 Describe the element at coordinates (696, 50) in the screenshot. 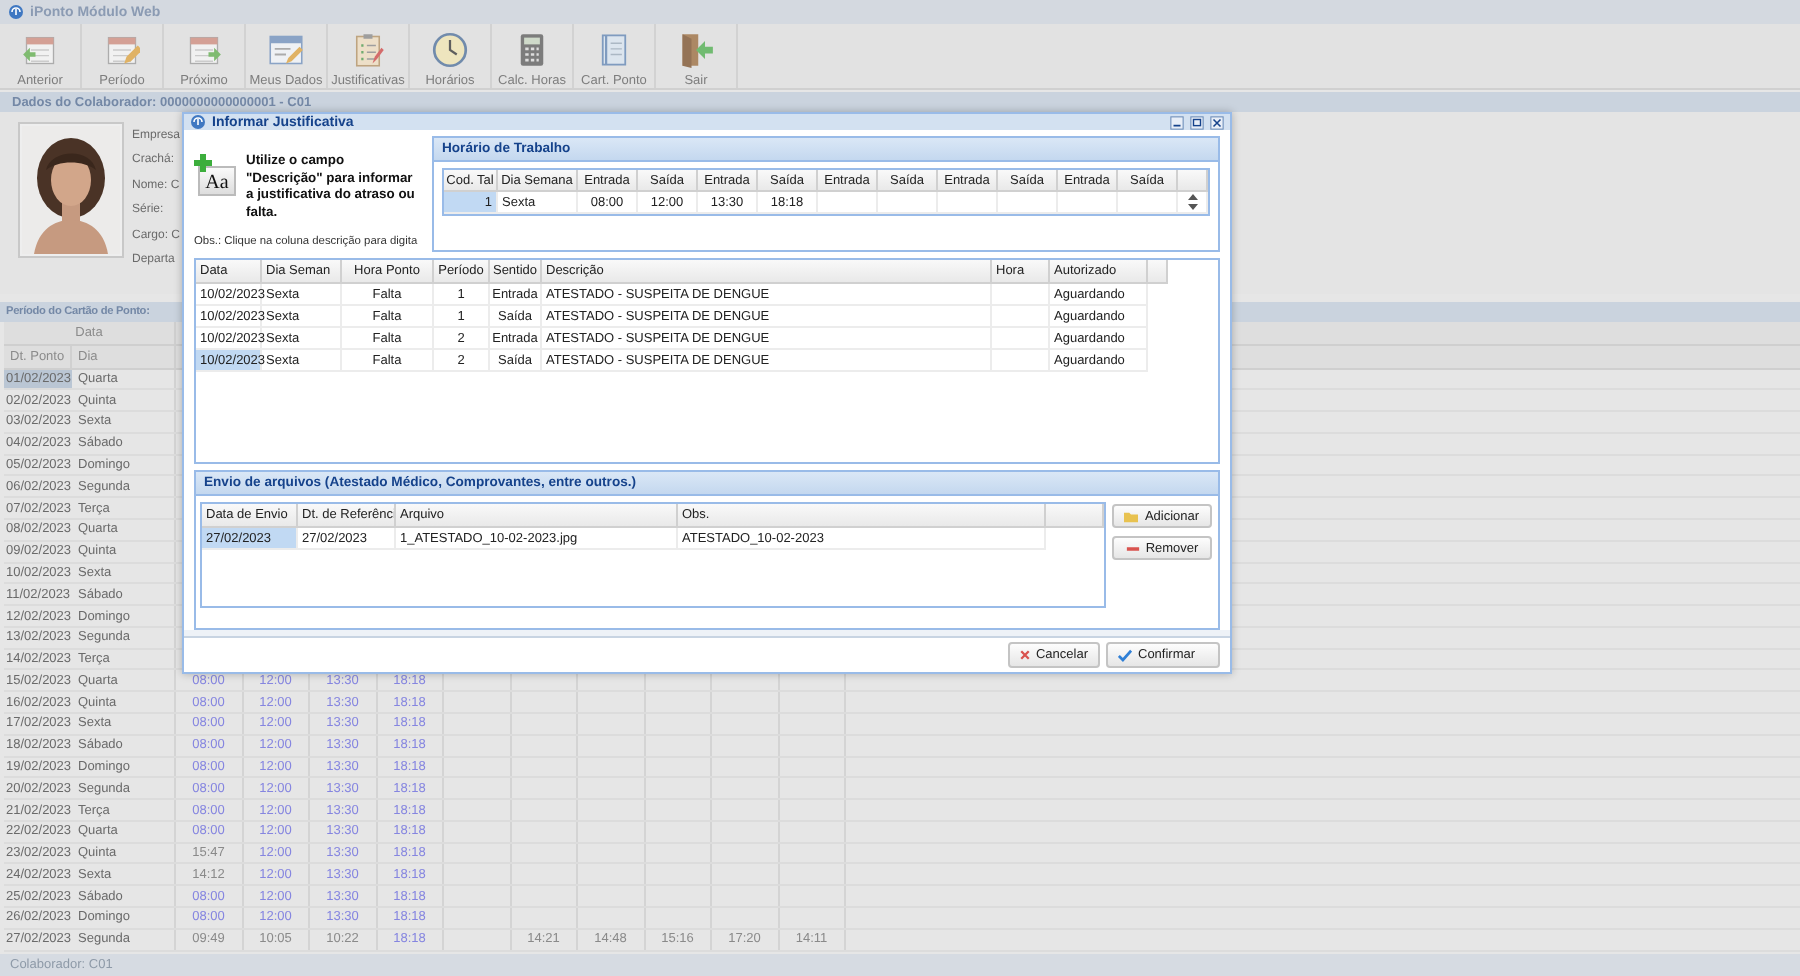

I see `door-arrow-icon` at that location.